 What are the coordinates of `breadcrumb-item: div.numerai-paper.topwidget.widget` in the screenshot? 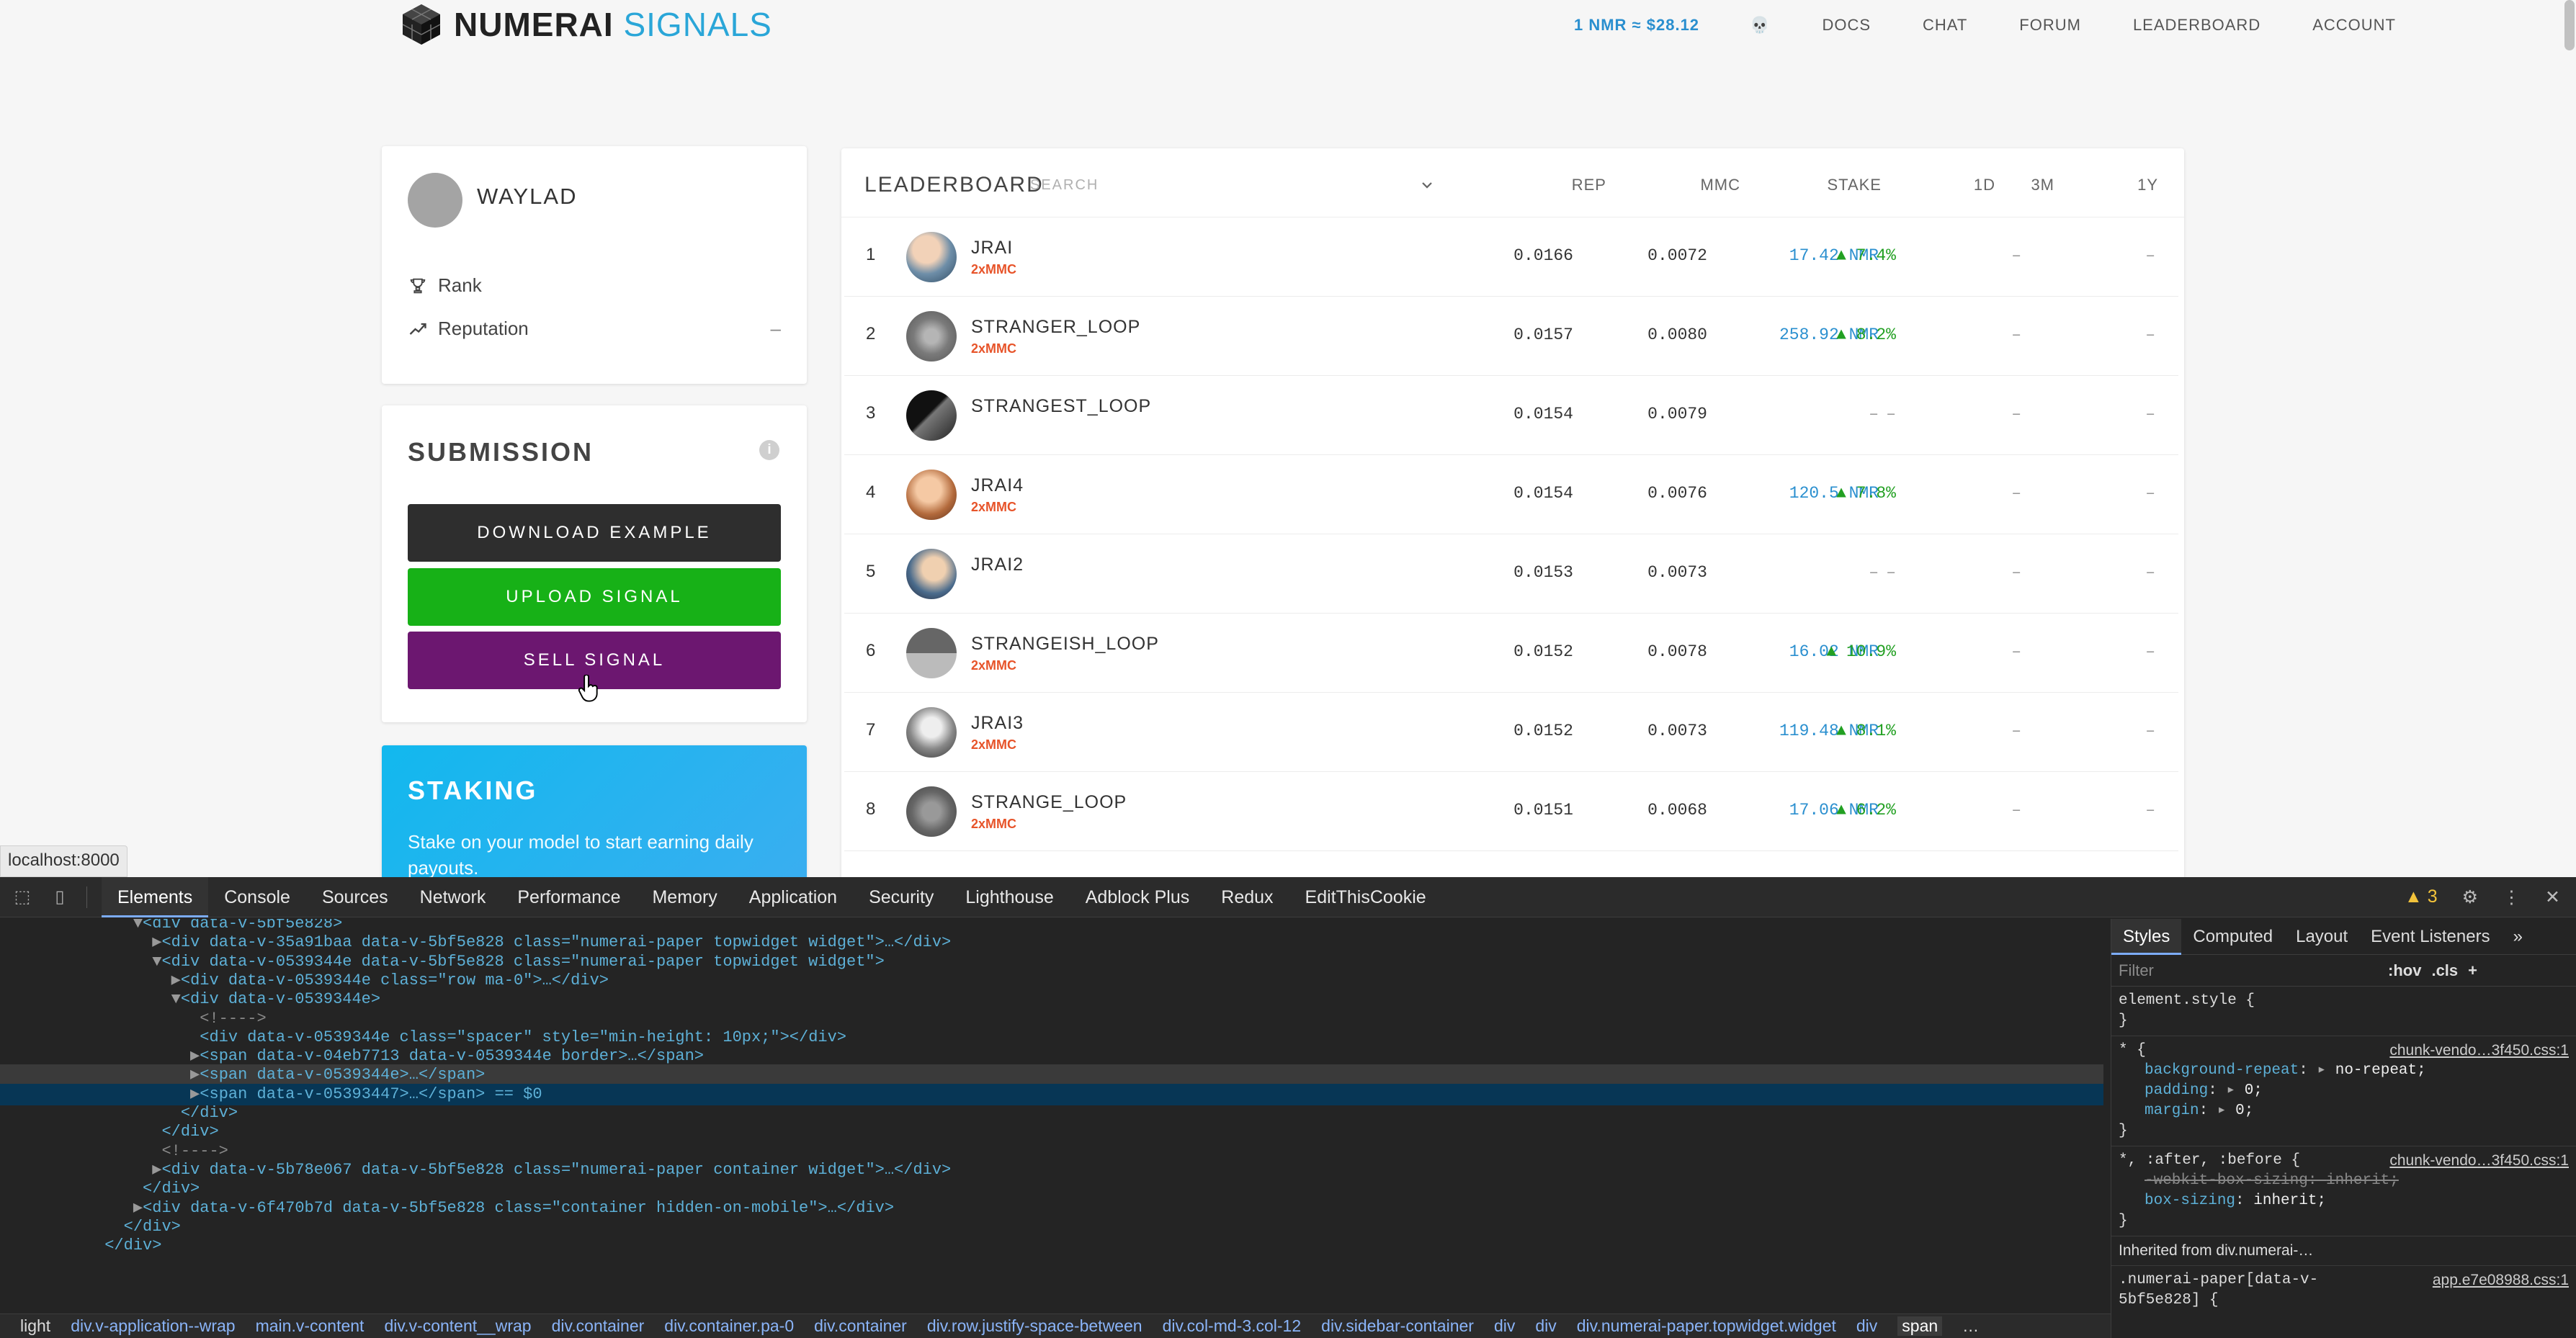 It's located at (1706, 1326).